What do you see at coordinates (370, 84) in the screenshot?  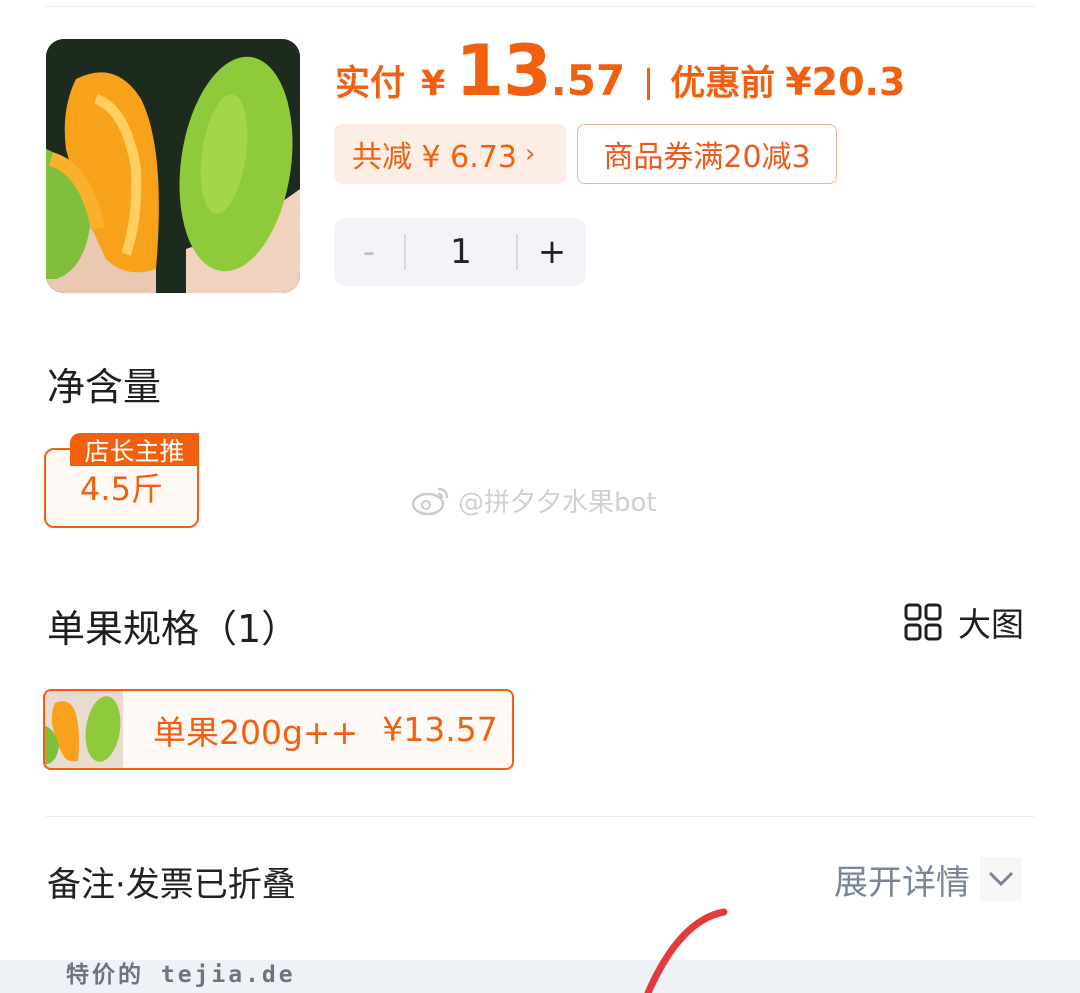 I see `paid-label: 实付` at bounding box center [370, 84].